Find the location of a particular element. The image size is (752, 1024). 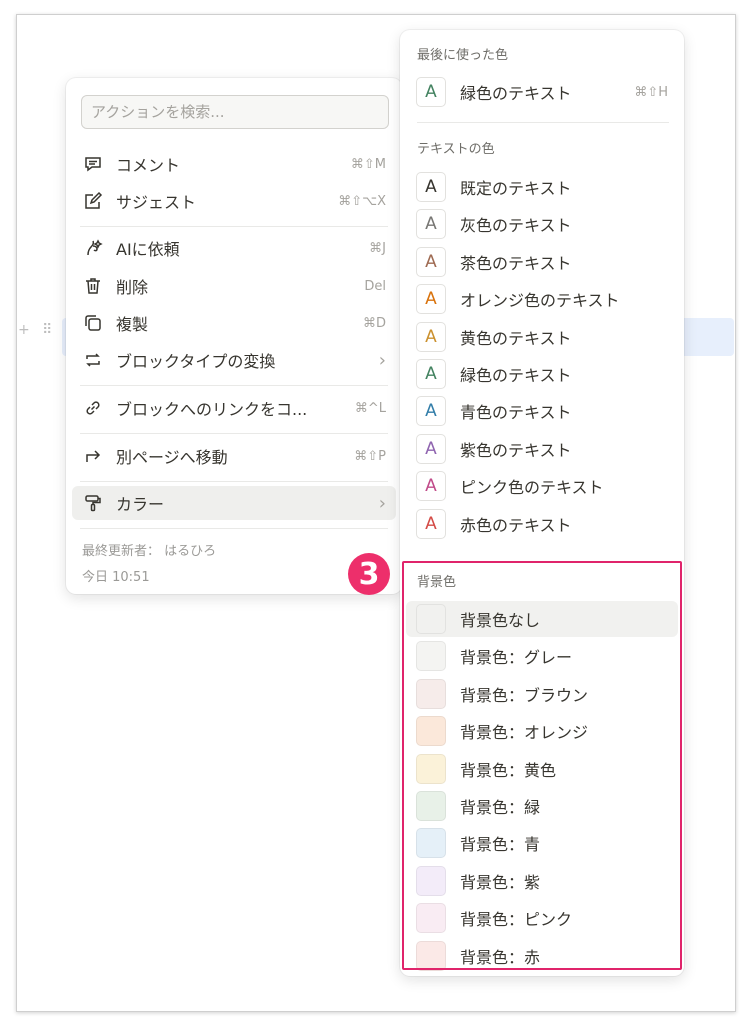

color-option-label: オレンジ色のテキスト is located at coordinates (540, 301).